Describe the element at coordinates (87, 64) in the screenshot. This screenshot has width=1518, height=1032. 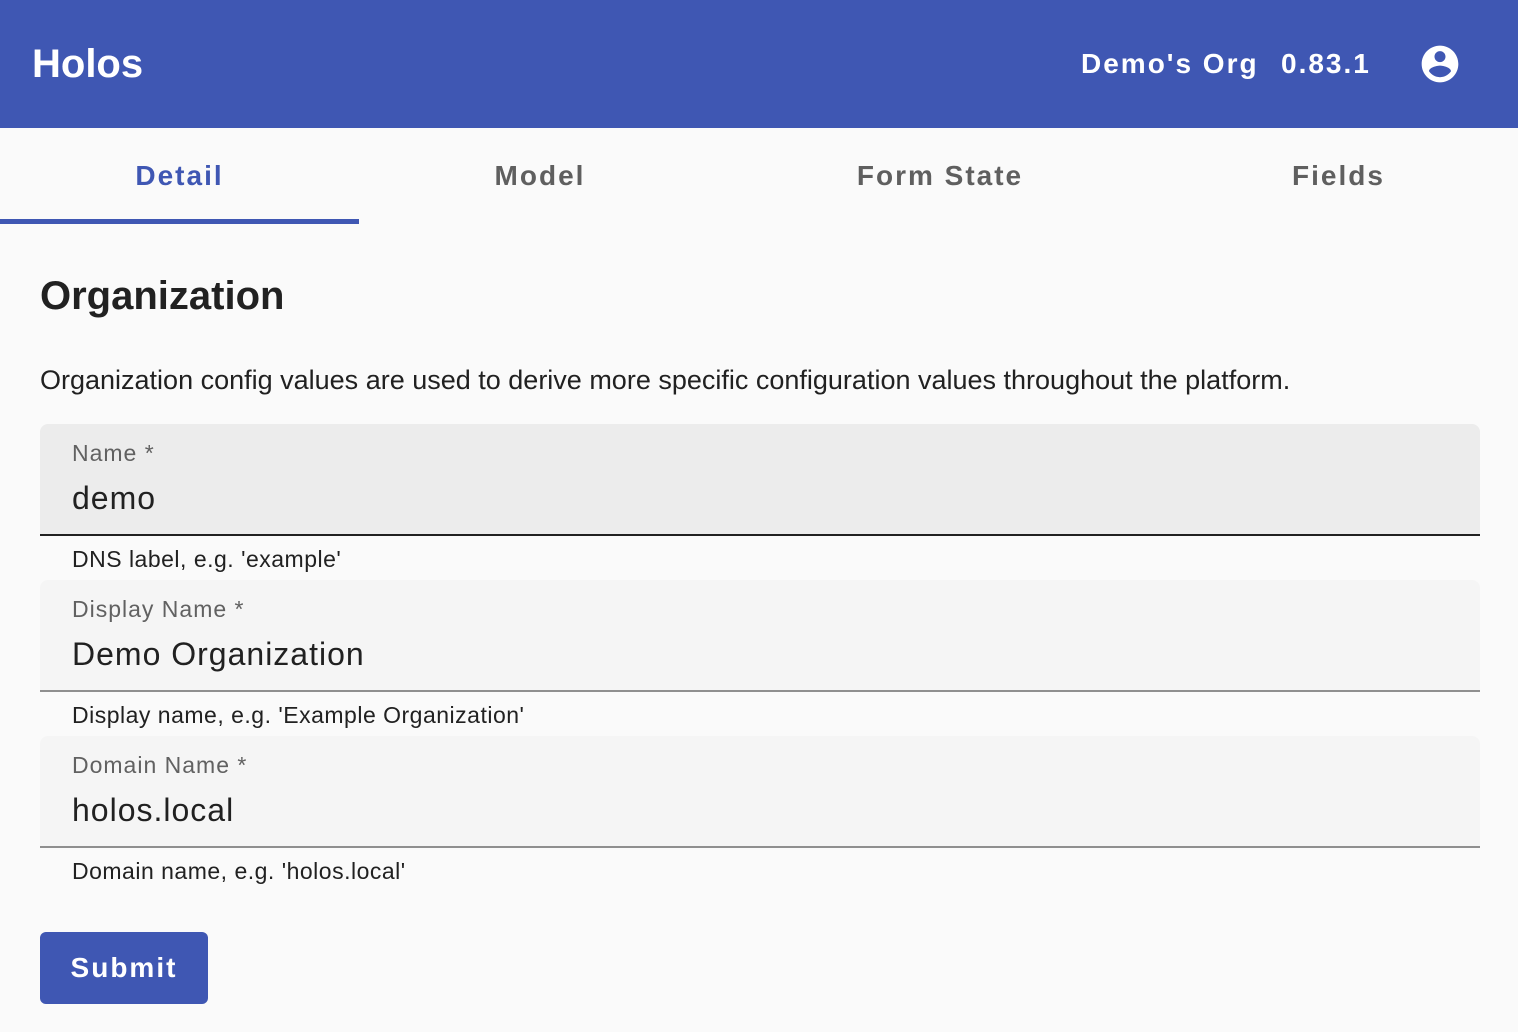
I see `app-title: Holos` at that location.